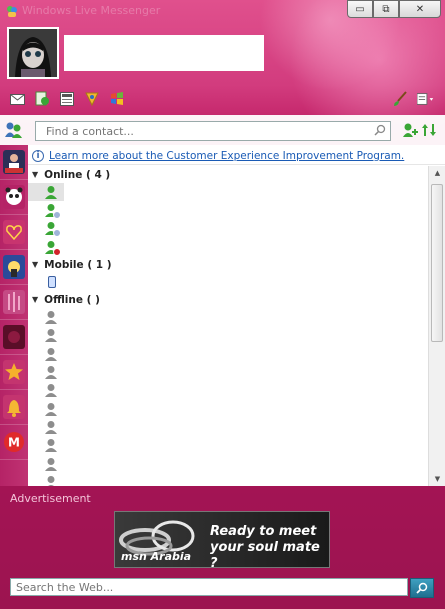 This screenshot has height=609, width=445. I want to click on sidebar-item-favorites, so click(14, 372).